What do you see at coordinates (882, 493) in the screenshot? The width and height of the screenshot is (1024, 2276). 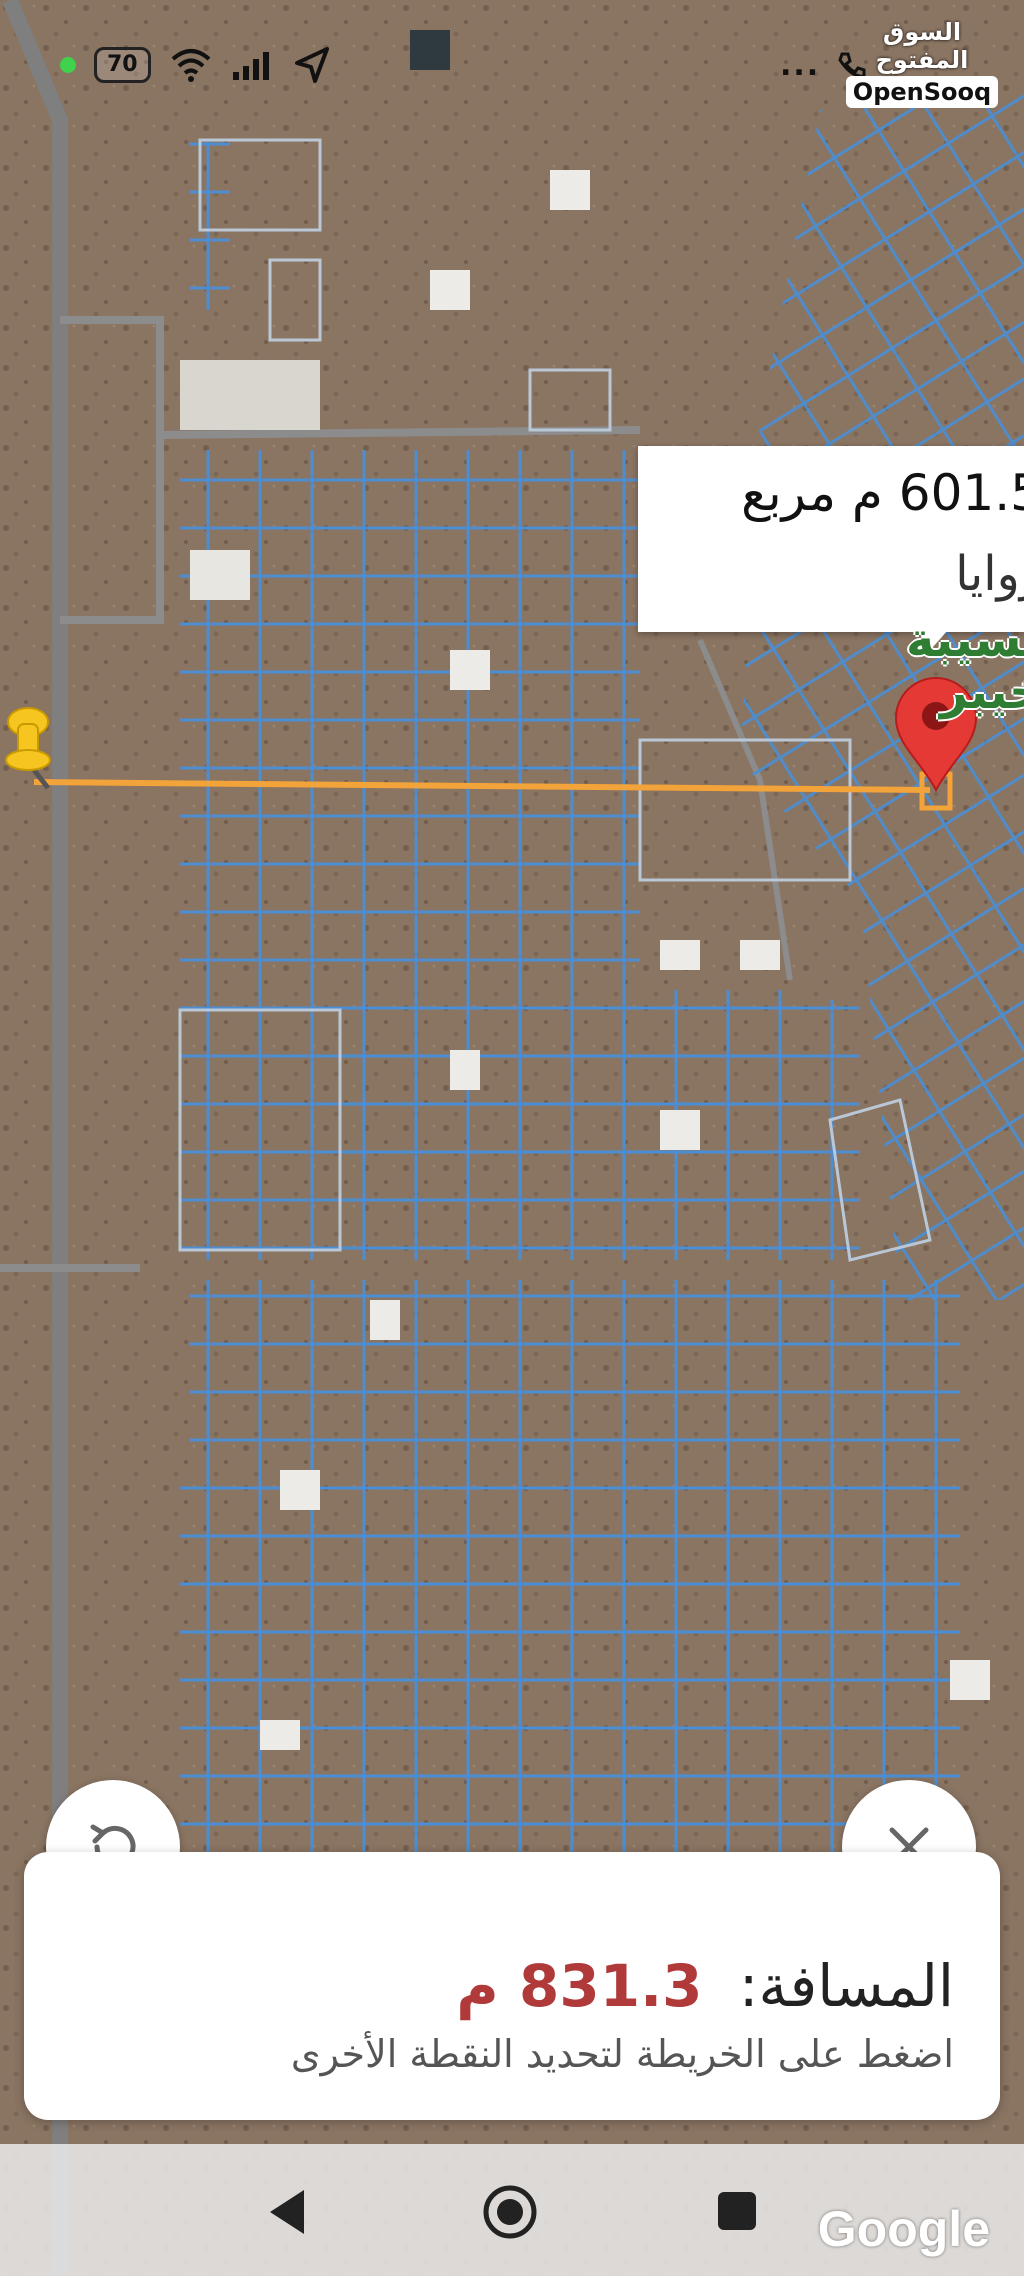 I see `area-value: ة 601.5 م مربع` at bounding box center [882, 493].